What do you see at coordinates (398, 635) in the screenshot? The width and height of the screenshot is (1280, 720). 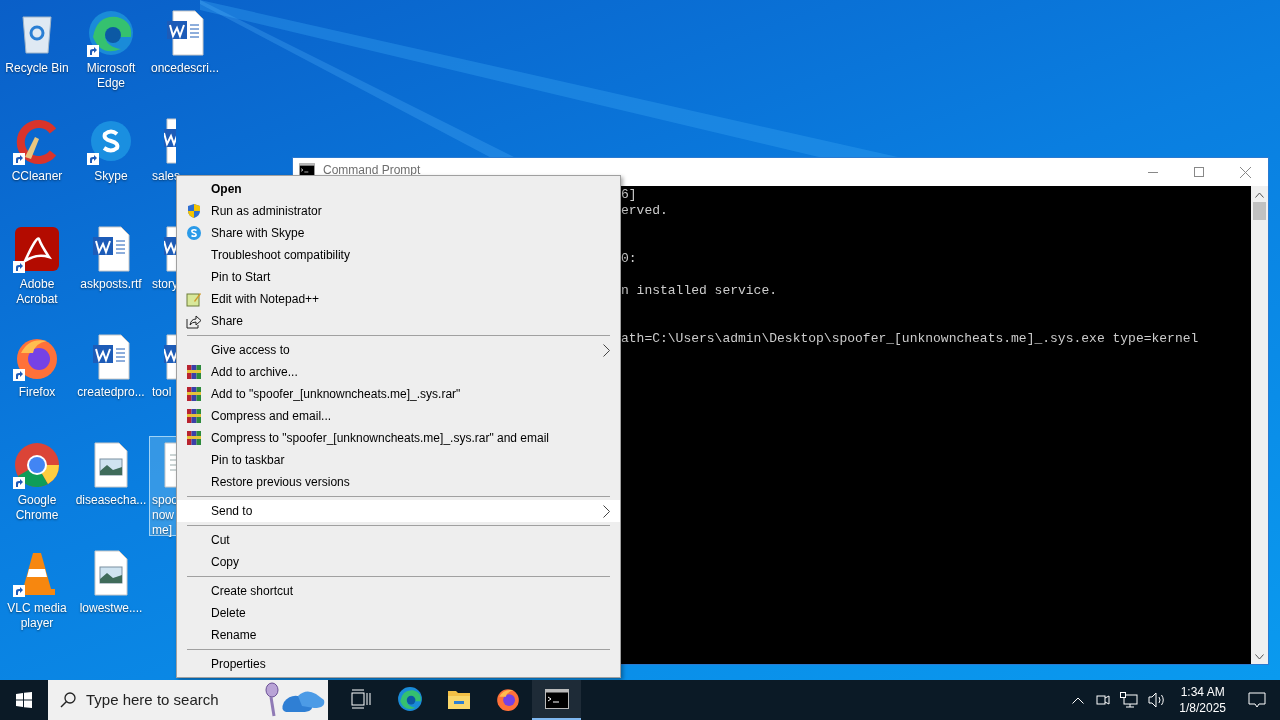 I see `menu-item: Rename` at bounding box center [398, 635].